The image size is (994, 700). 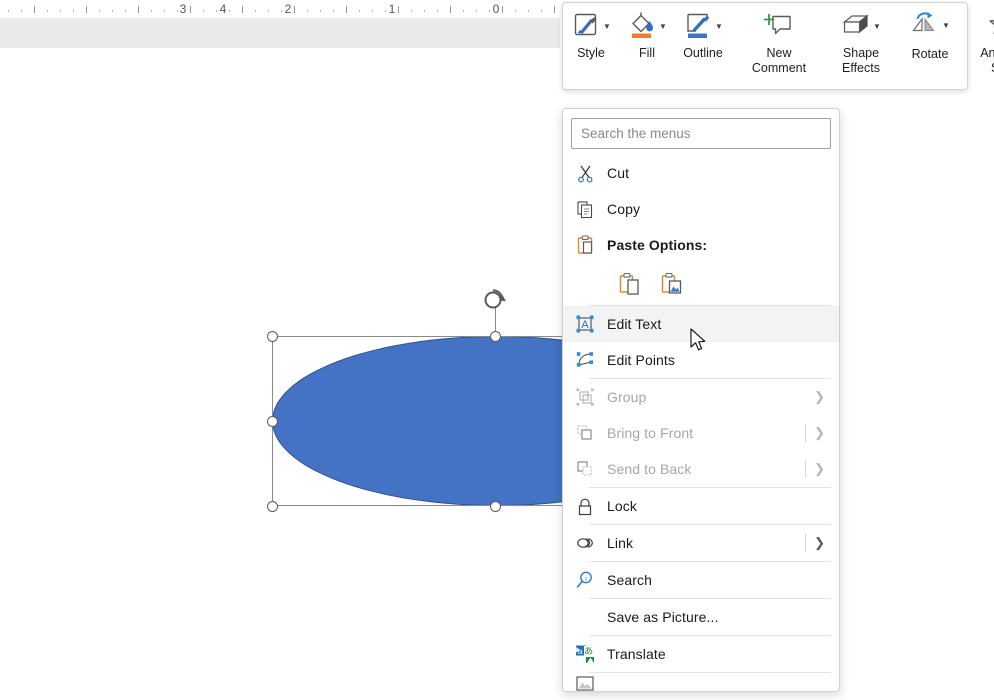 I want to click on menu-item-edit-points: Edit Points, so click(x=701, y=360).